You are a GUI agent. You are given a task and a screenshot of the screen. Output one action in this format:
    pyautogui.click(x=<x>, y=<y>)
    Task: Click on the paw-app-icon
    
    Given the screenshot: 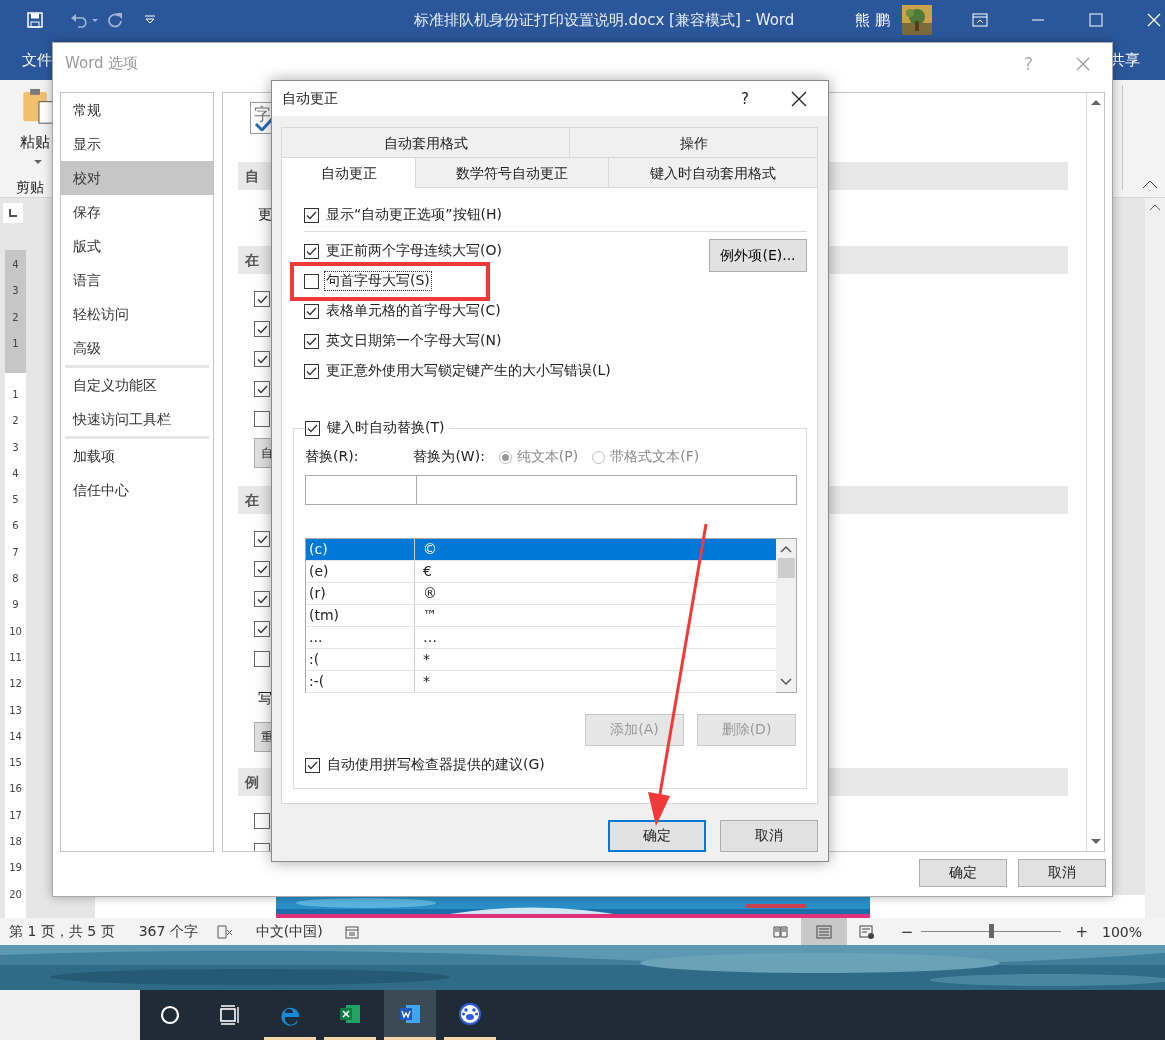 What is the action you would take?
    pyautogui.click(x=470, y=1013)
    